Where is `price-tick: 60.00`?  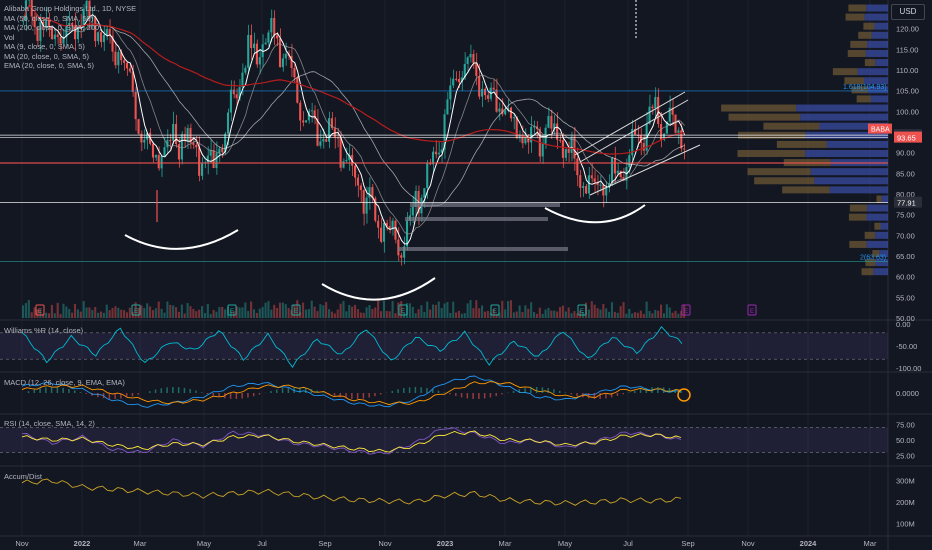
price-tick: 60.00 is located at coordinates (905, 277).